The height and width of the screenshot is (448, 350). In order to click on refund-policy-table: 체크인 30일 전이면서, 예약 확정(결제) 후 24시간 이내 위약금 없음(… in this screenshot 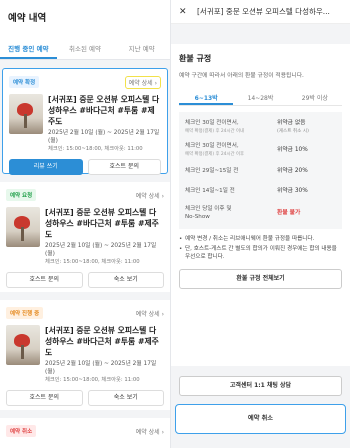, I will do `click(260, 170)`.